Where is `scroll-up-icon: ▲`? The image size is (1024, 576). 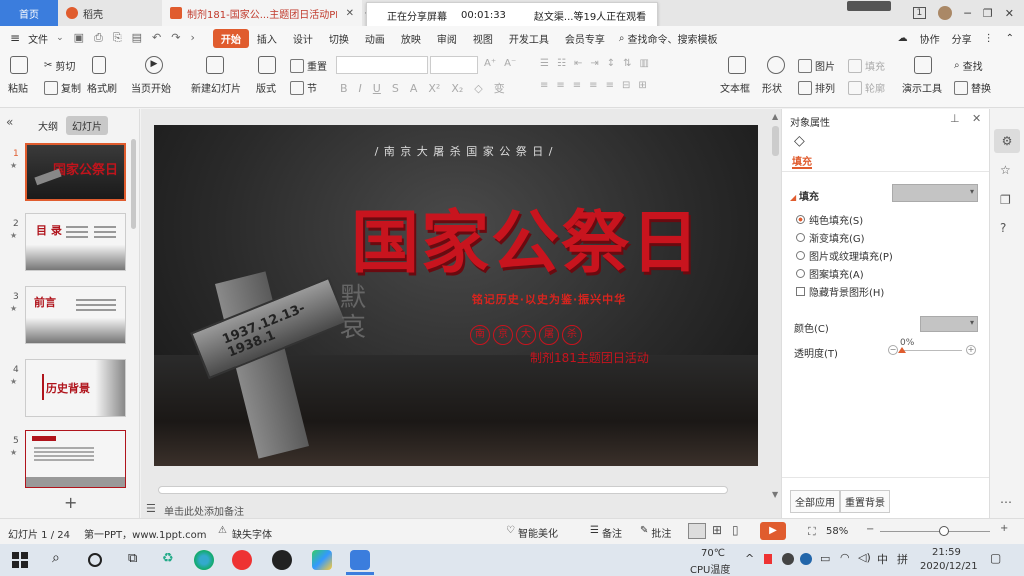 scroll-up-icon: ▲ is located at coordinates (775, 116).